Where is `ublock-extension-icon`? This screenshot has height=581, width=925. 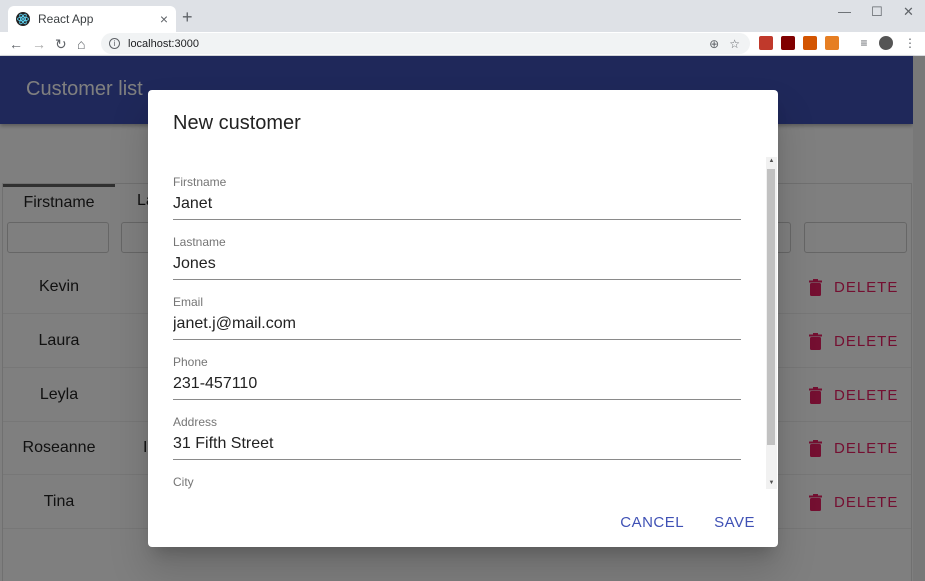 ublock-extension-icon is located at coordinates (788, 43).